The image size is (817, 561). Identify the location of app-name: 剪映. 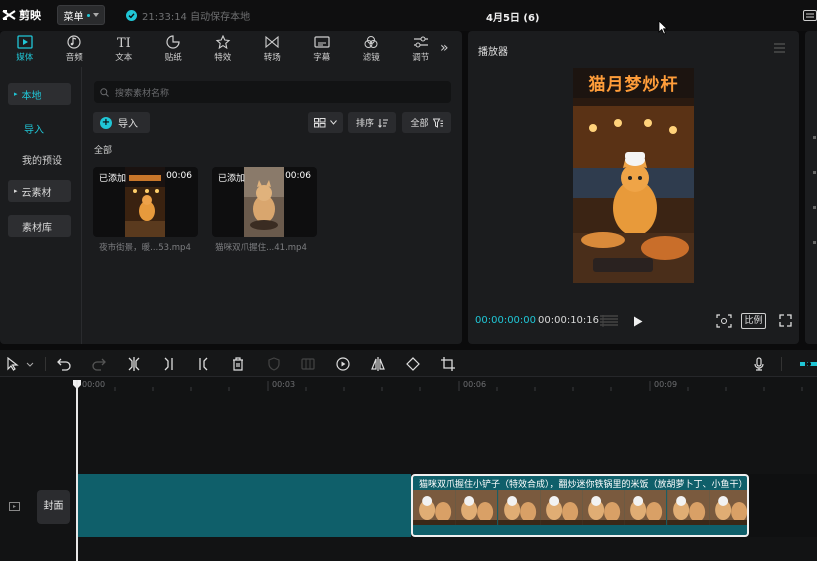
(30, 15).